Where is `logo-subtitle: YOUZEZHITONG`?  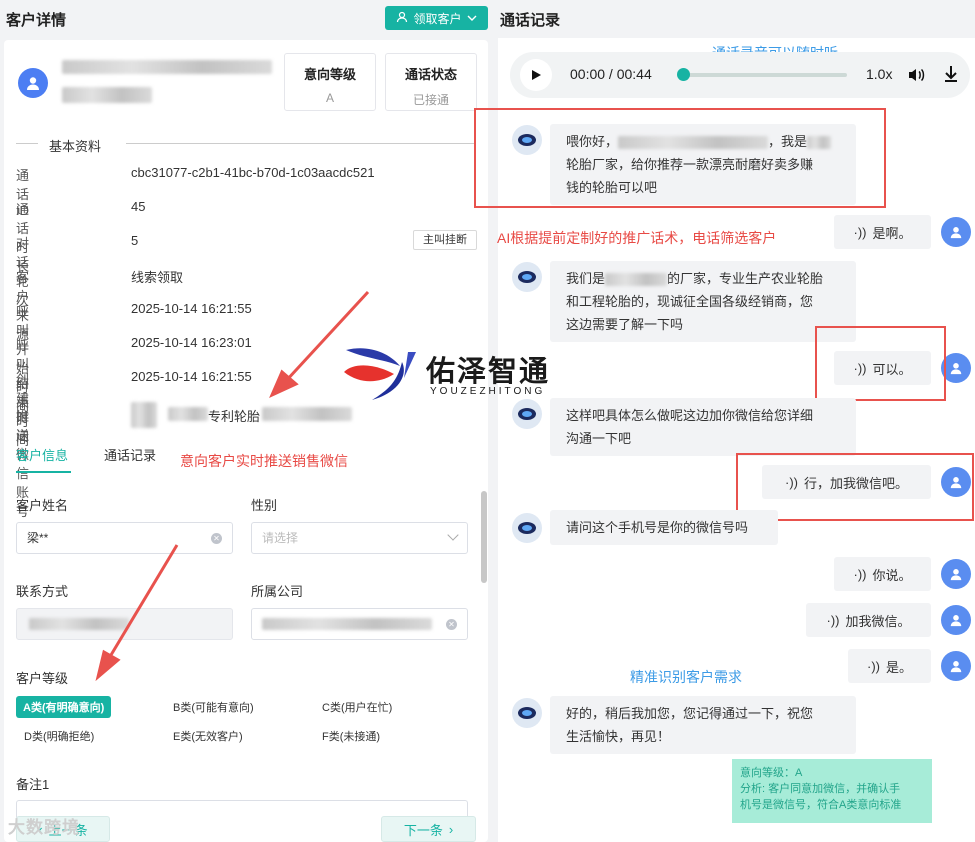 logo-subtitle: YOUZEZHITONG is located at coordinates (488, 391).